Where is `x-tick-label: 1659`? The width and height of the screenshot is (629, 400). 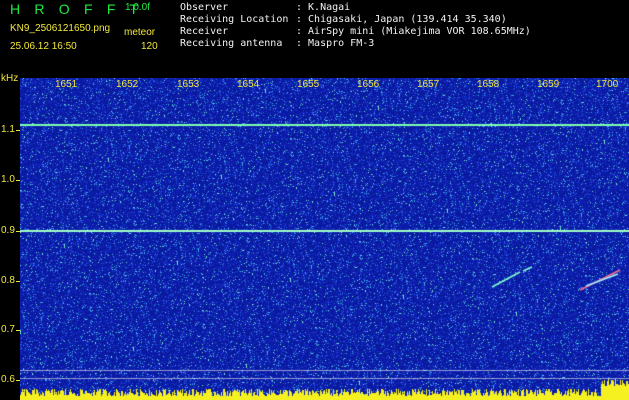
x-tick-label: 1659 is located at coordinates (548, 84).